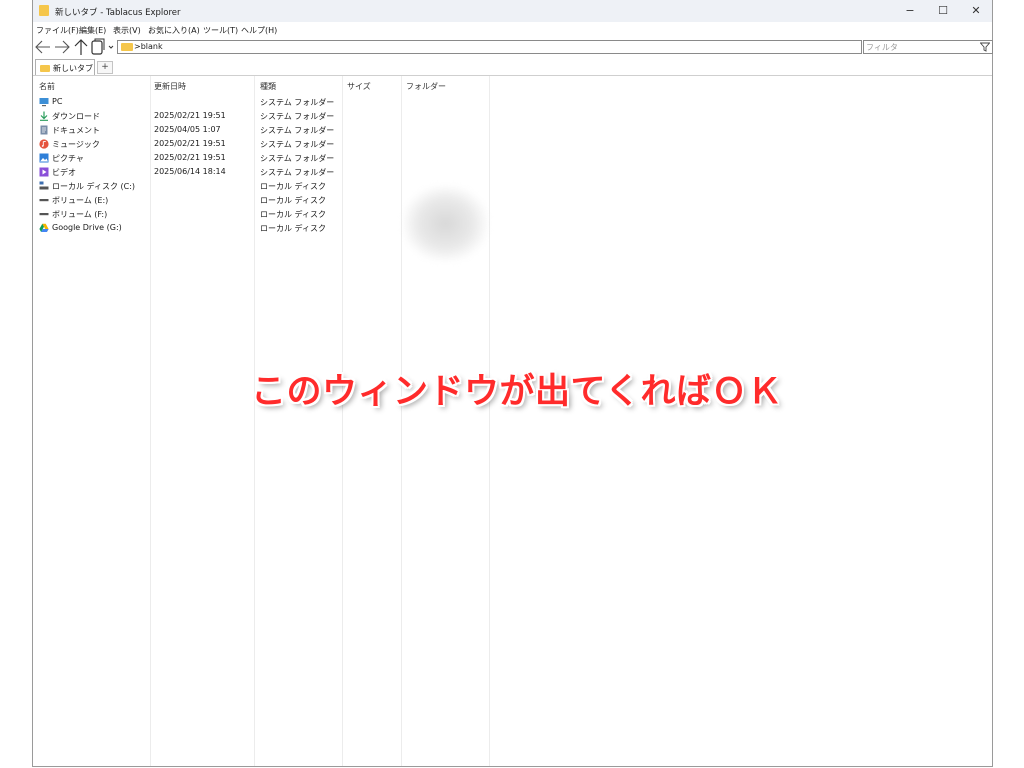  What do you see at coordinates (76, 144) in the screenshot?
I see `cell-name: ミュージック` at bounding box center [76, 144].